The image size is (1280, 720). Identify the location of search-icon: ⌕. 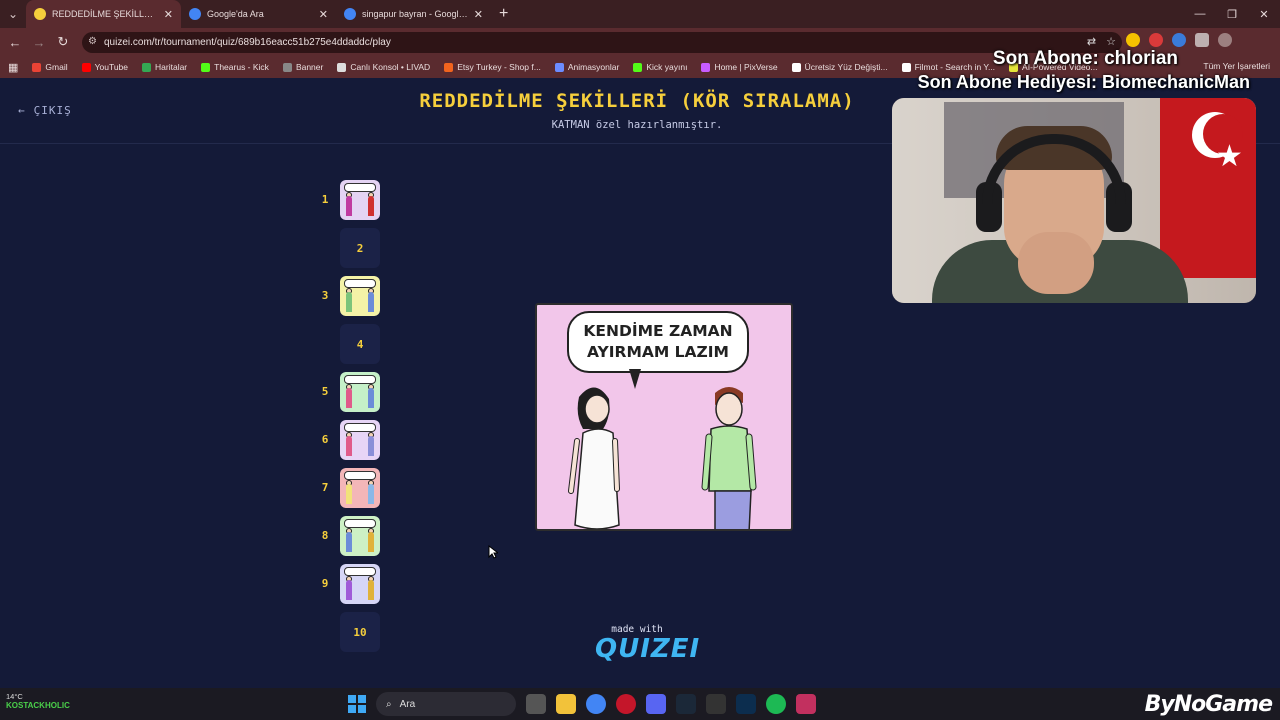
(389, 704).